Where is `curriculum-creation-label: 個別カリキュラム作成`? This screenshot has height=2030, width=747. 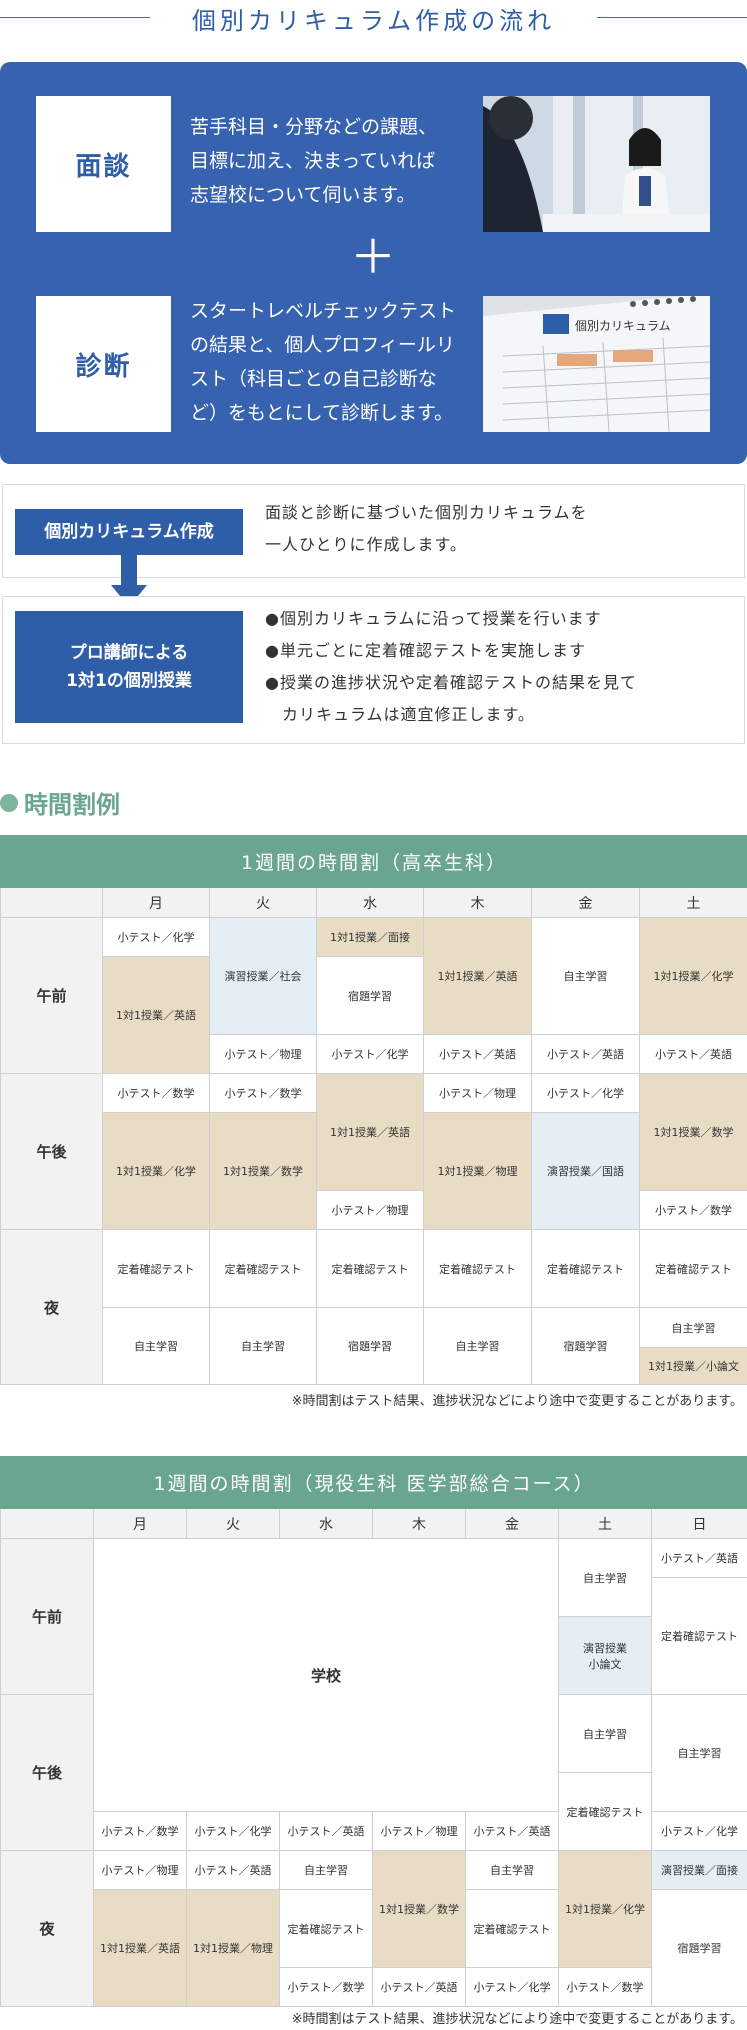 curriculum-creation-label: 個別カリキュラム作成 is located at coordinates (129, 532).